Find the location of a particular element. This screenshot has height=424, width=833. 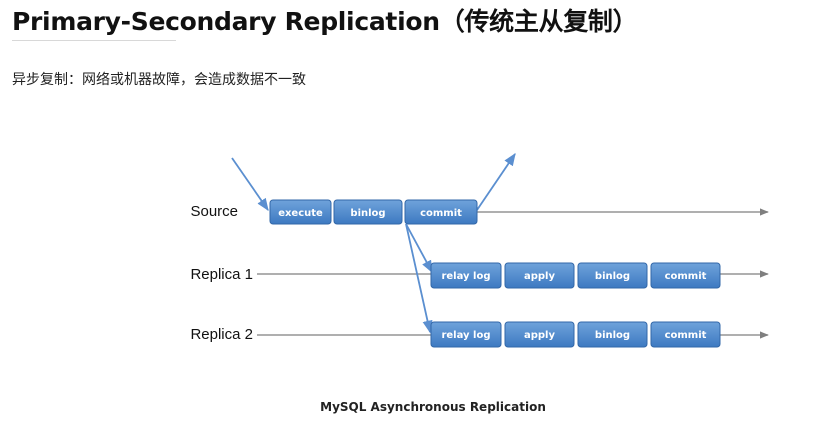

replica1-step-commit: commit is located at coordinates (685, 275).